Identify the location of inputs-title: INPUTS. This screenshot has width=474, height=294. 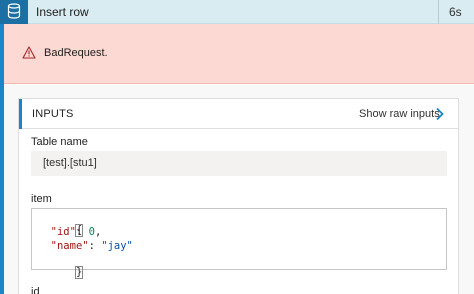
(53, 114).